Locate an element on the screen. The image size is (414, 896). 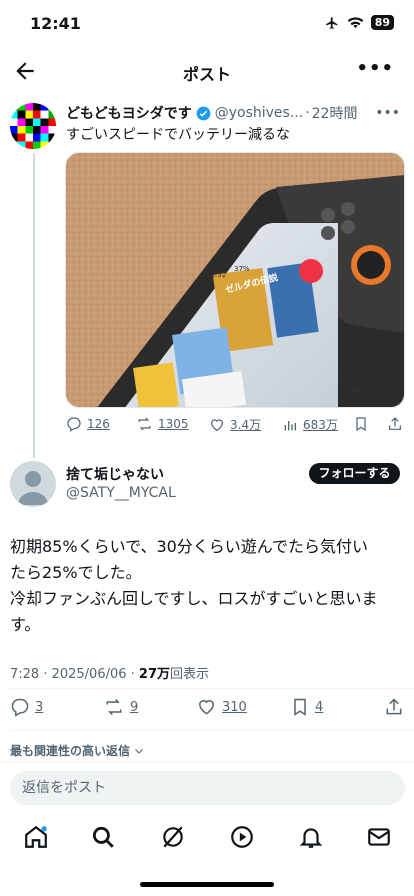
thread-connector is located at coordinates (34, 305).